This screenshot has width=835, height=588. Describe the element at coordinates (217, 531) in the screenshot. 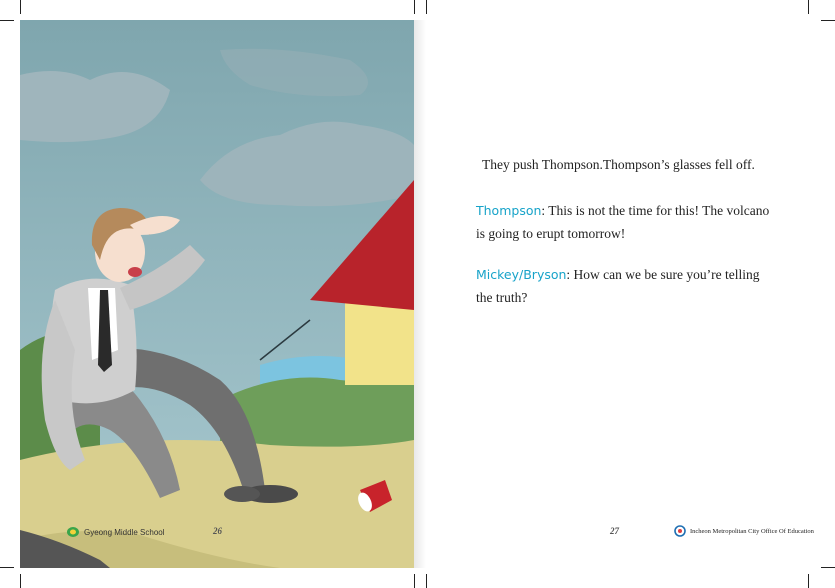

I see `page-number-left: 26` at that location.